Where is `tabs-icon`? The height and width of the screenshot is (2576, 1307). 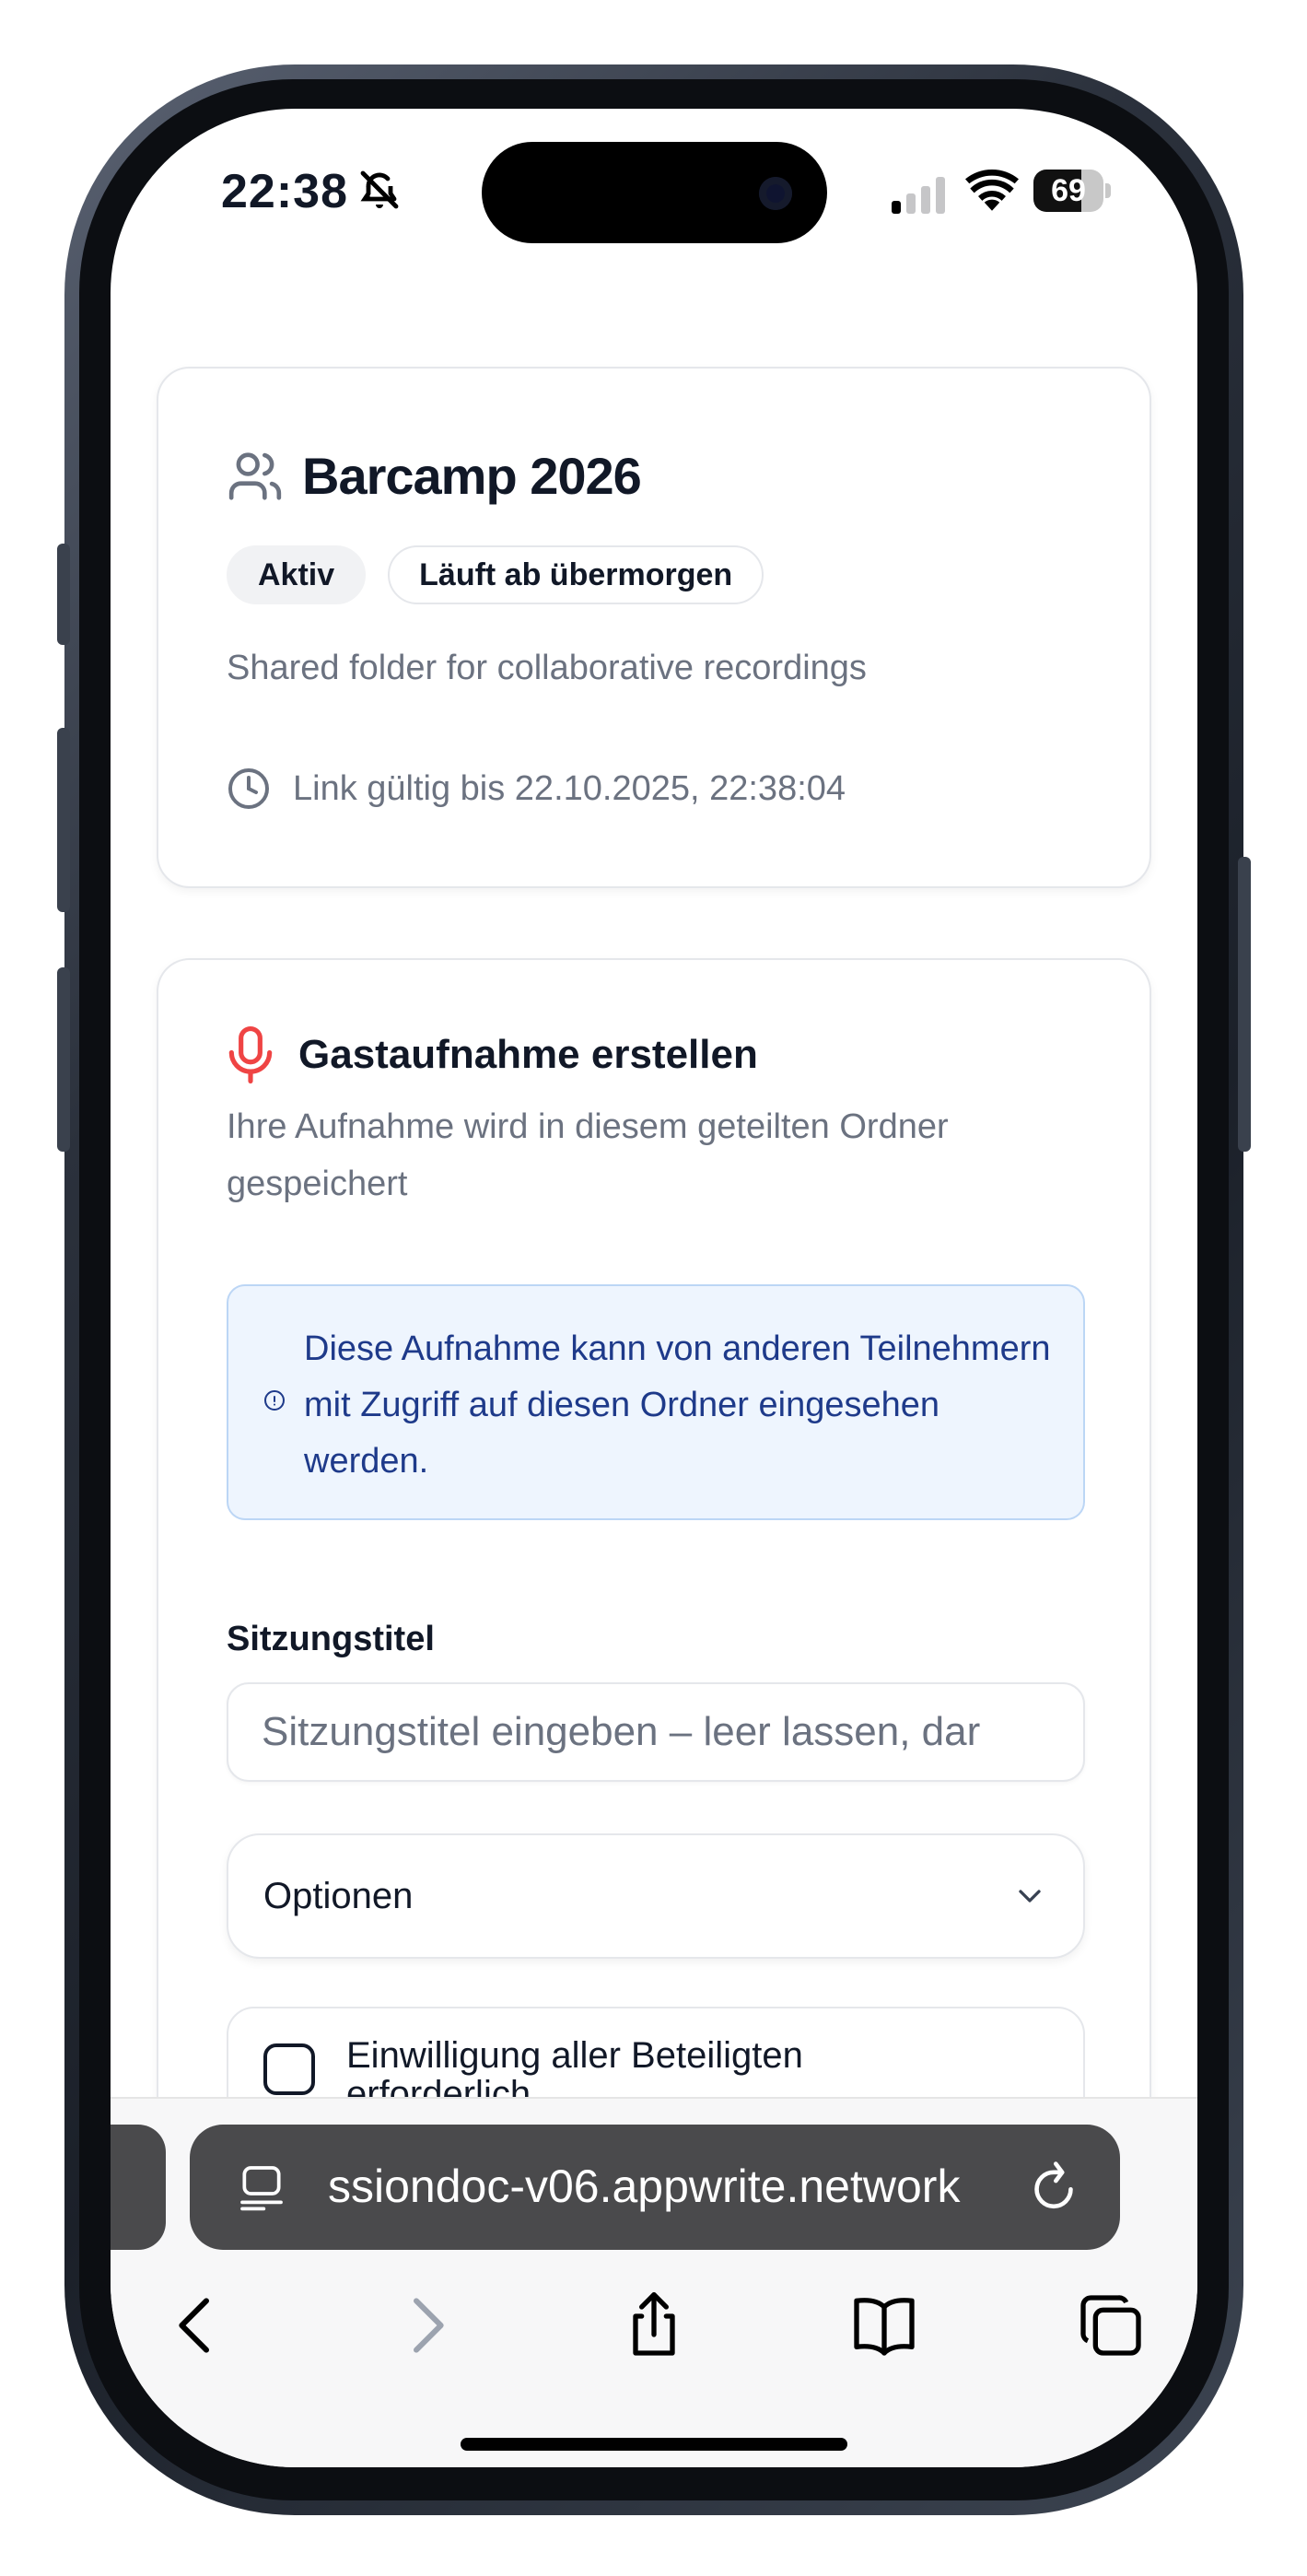 tabs-icon is located at coordinates (1111, 2325).